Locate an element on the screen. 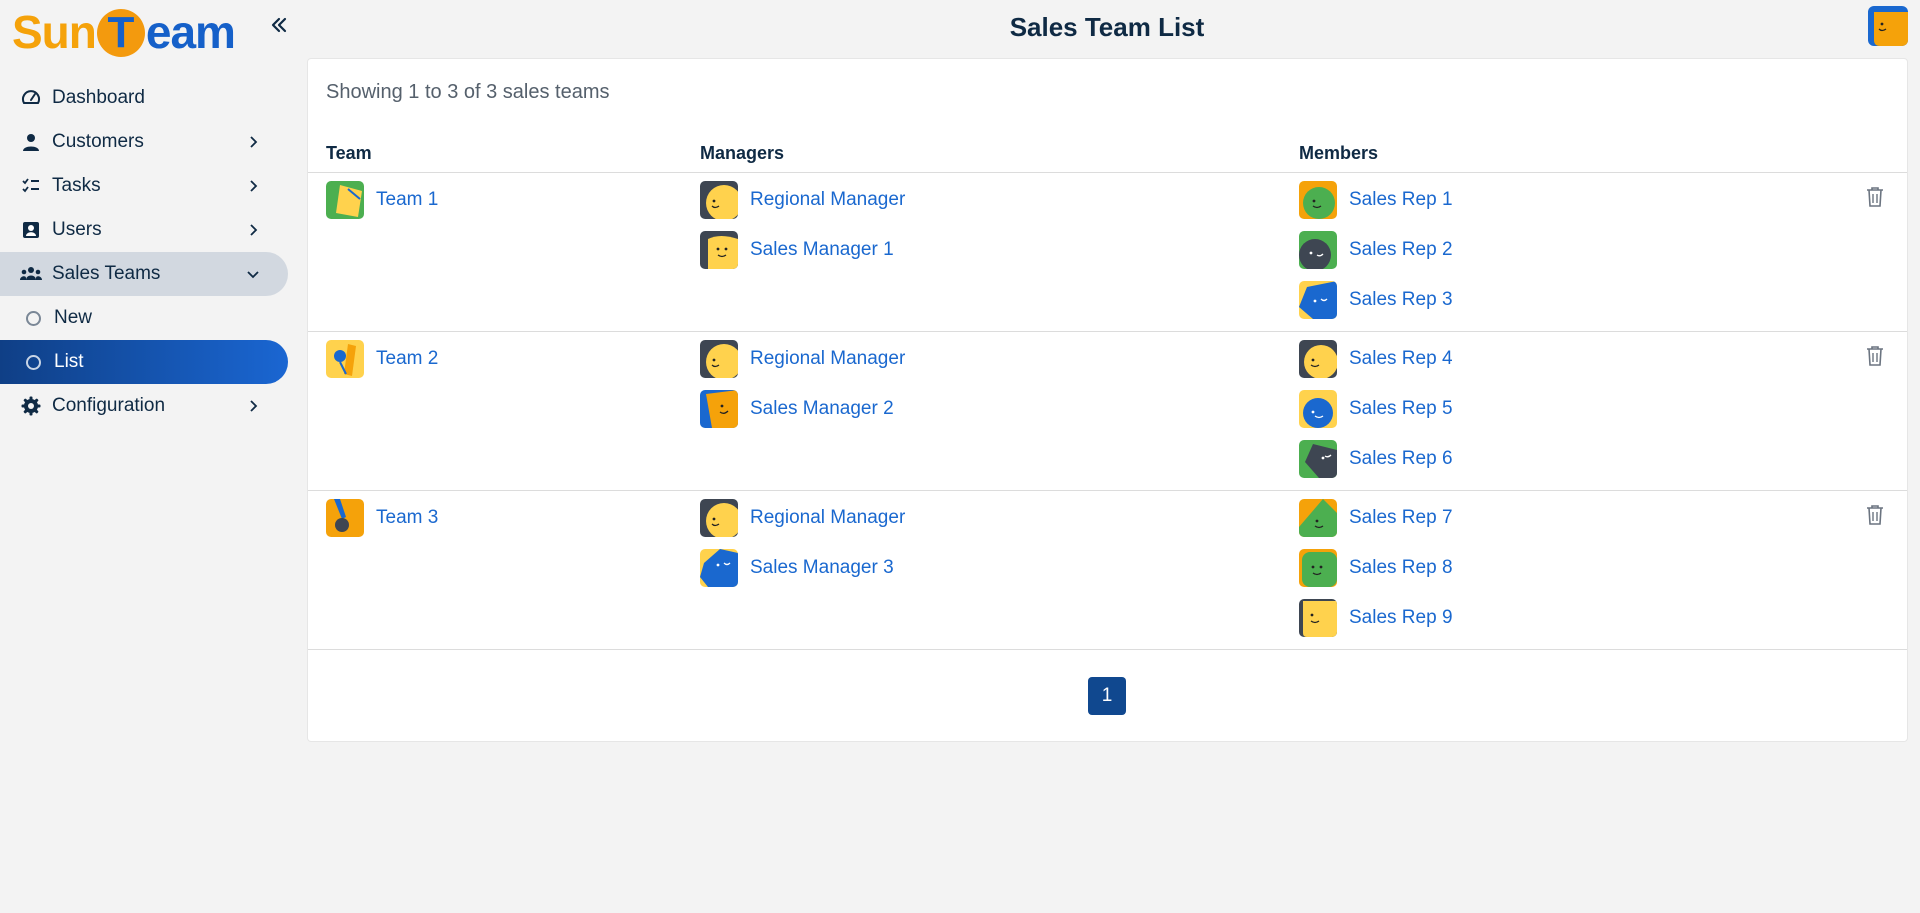 The height and width of the screenshot is (913, 1920). member-name: Sales Rep 7 is located at coordinates (1401, 517).